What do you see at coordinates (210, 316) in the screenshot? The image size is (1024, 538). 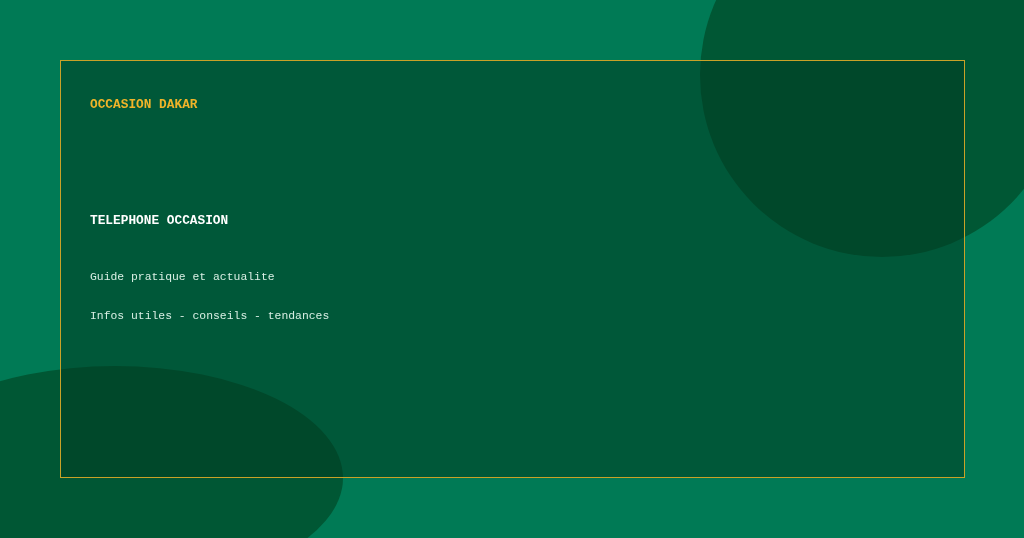 I see `subtitle: Infos utiles - conseils - tendances` at bounding box center [210, 316].